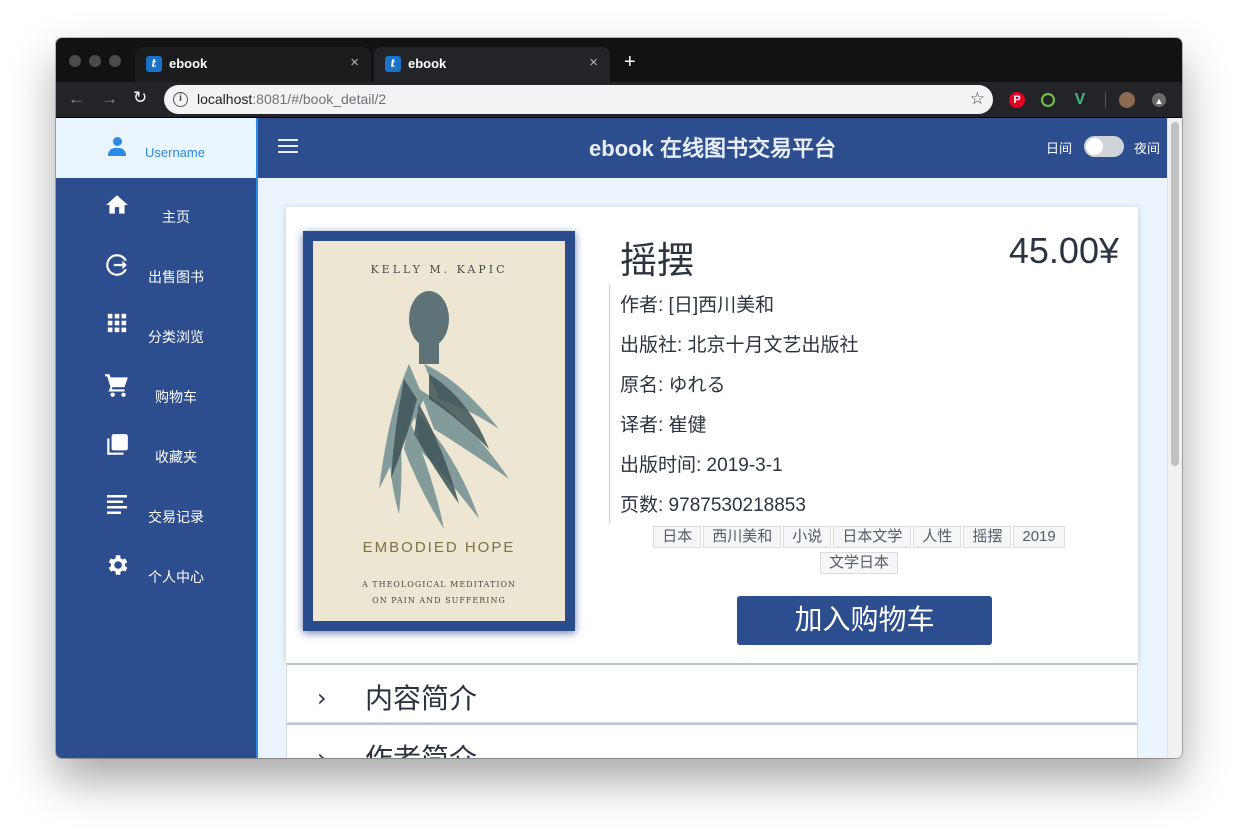 This screenshot has height=832, width=1238. Describe the element at coordinates (807, 537) in the screenshot. I see `tag: 小说` at that location.